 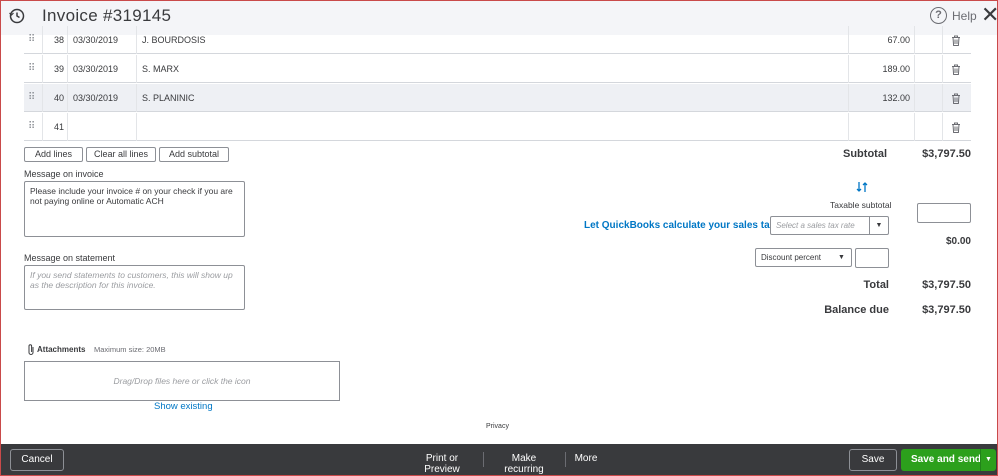 I want to click on save-and-send-label: Save and send, so click(x=946, y=459).